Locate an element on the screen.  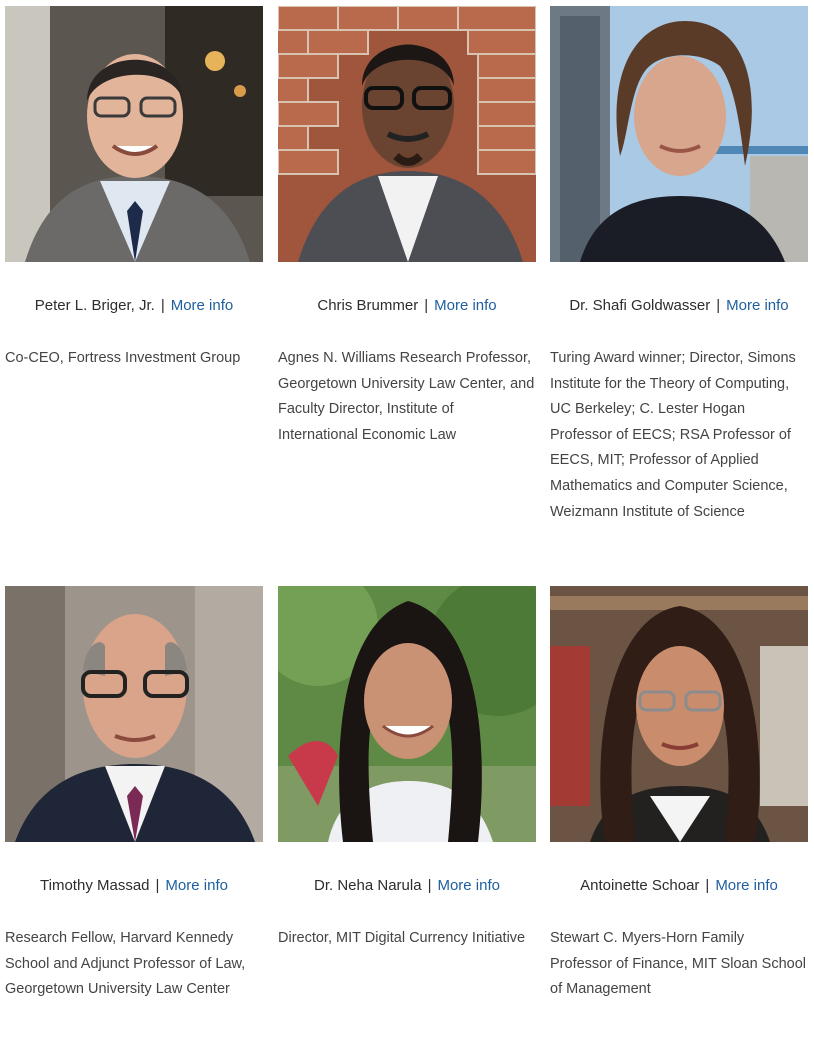
speaker-description: Co-CEO, Fortress Investment Group is located at coordinates (123, 358).